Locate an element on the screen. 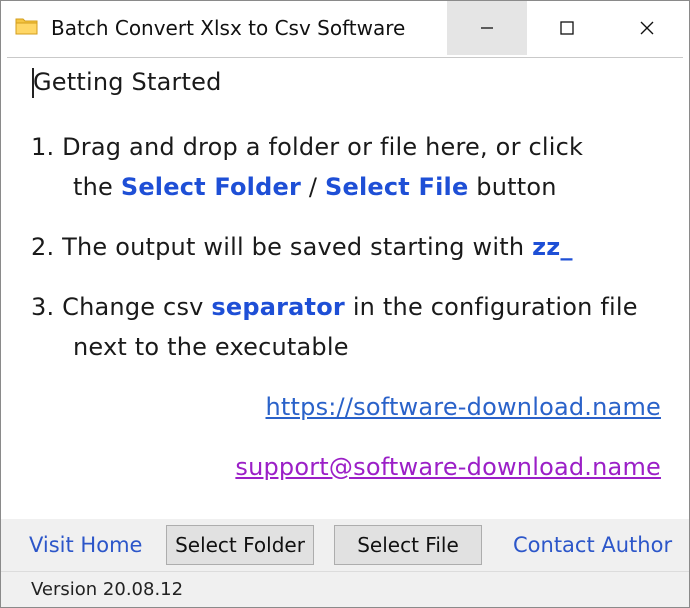 Image resolution: width=690 pixels, height=608 pixels. visit-home-link: Visit Home is located at coordinates (85, 545).